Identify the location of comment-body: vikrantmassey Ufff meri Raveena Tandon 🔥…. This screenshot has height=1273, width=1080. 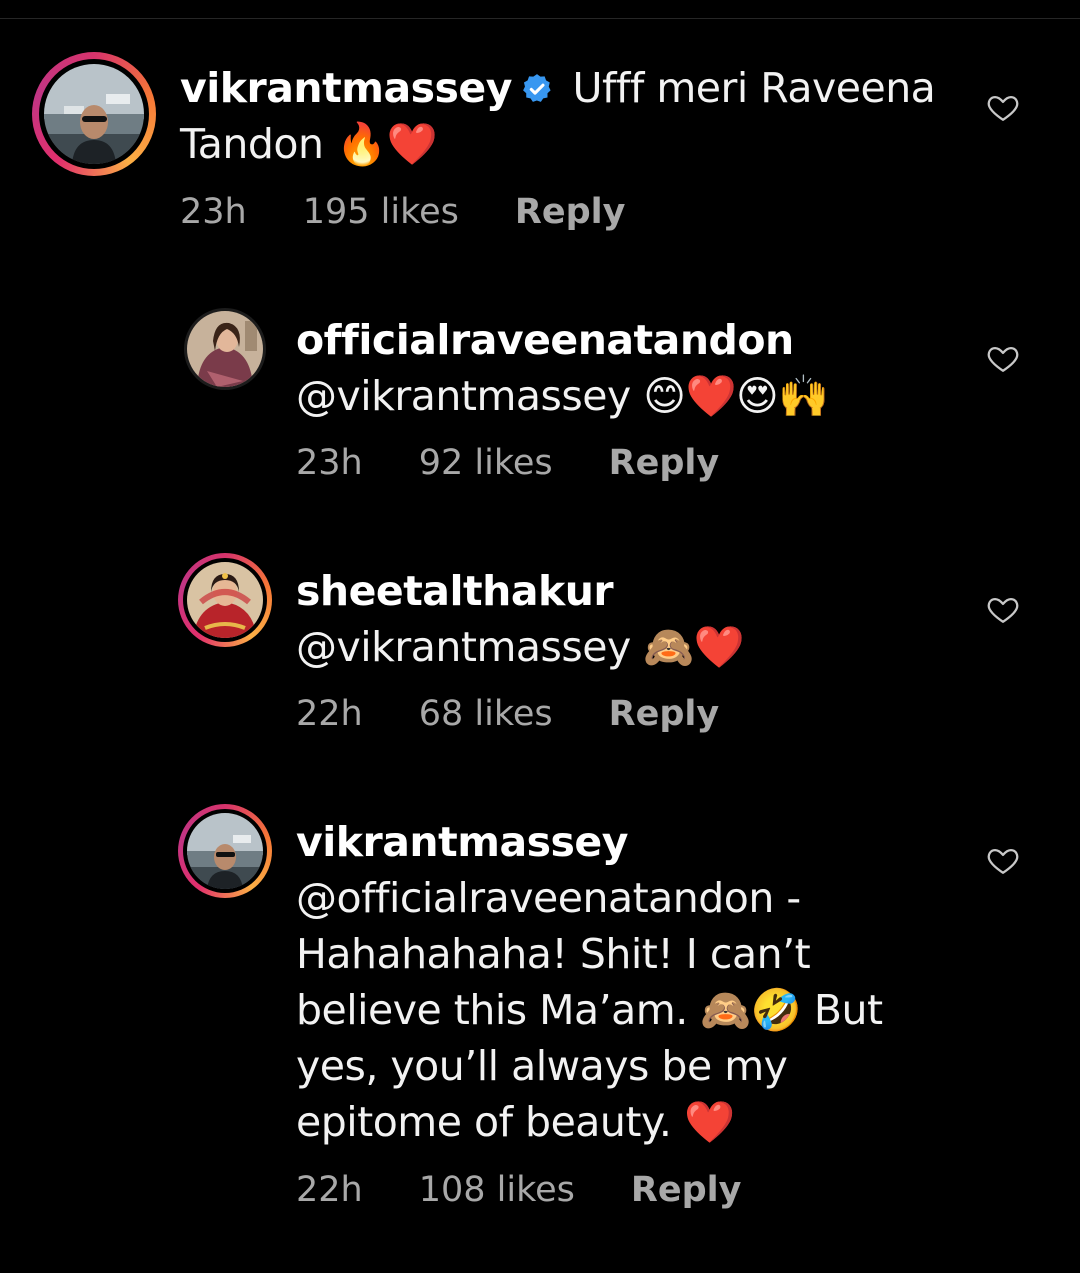
(570, 116).